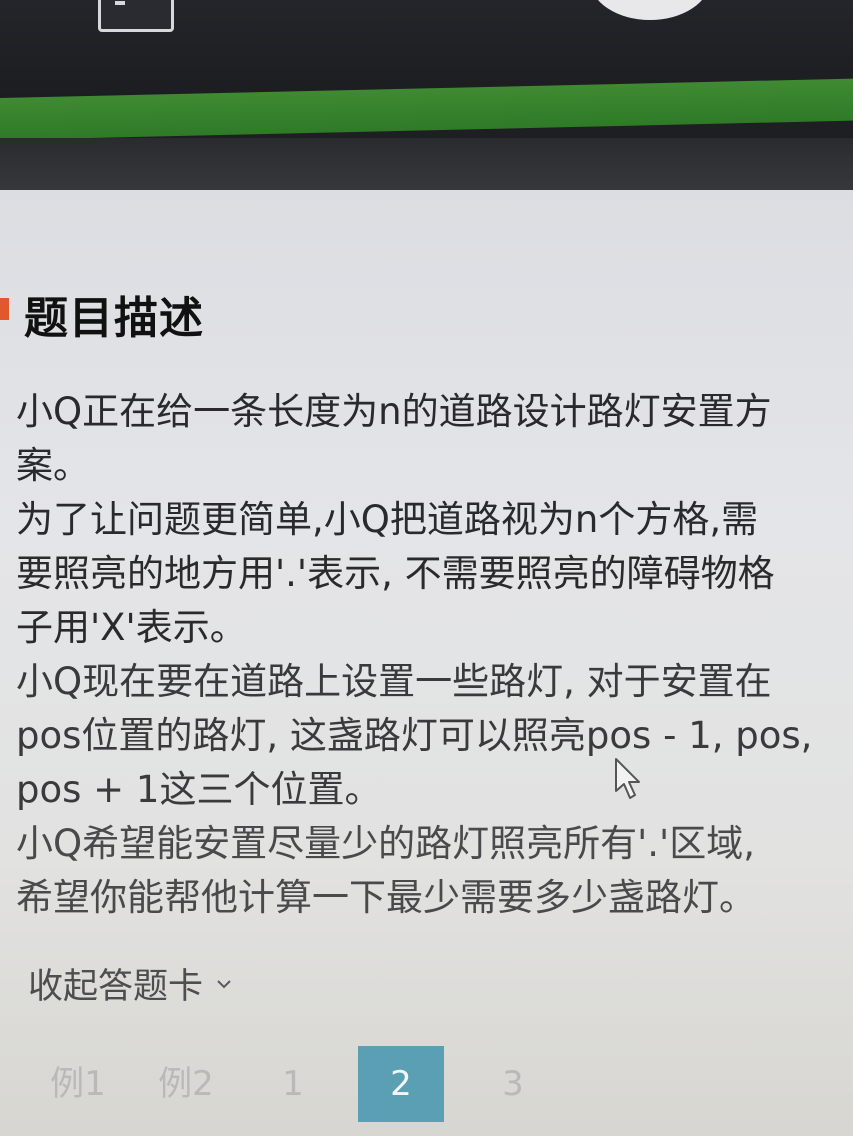  What do you see at coordinates (4, 309) in the screenshot?
I see `section-accent-marker` at bounding box center [4, 309].